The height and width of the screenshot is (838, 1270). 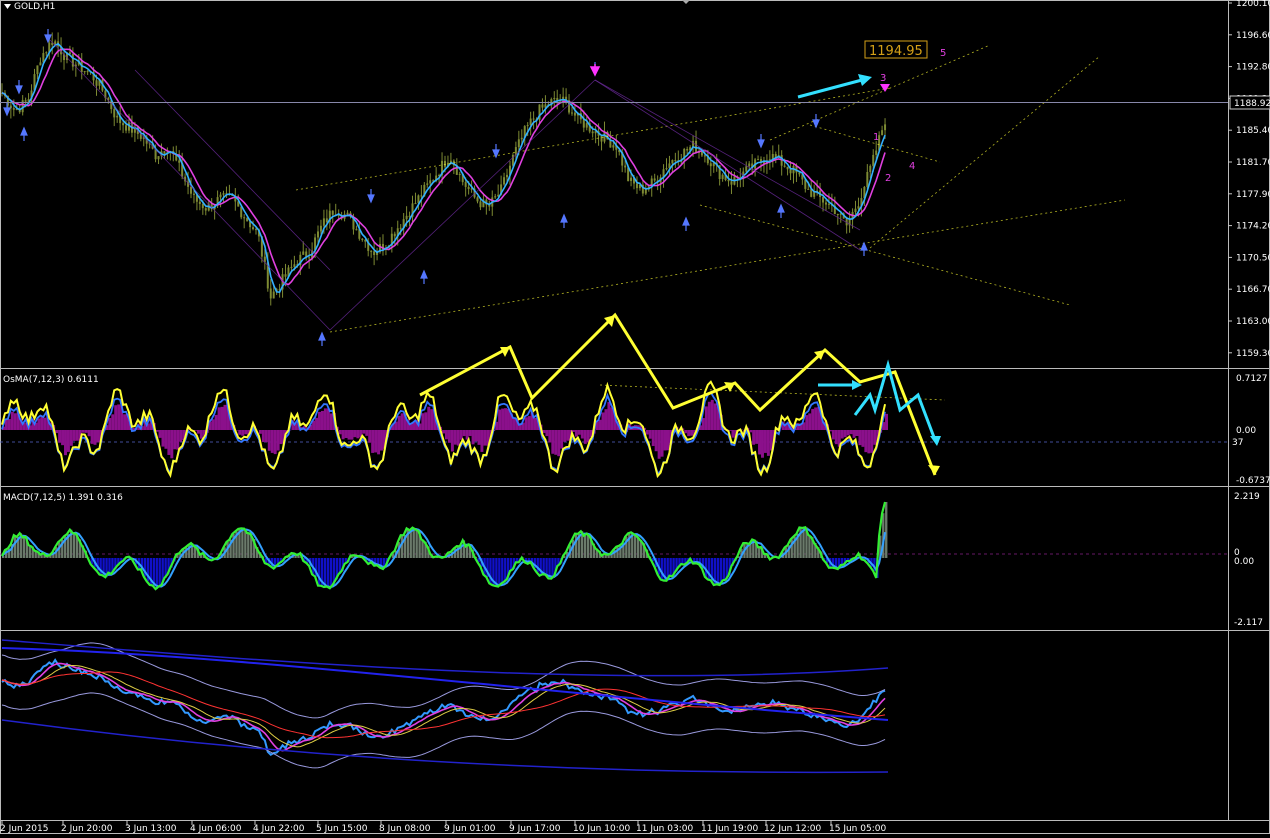 What do you see at coordinates (1253, 195) in the screenshot?
I see `price-axis-label: 1177.90` at bounding box center [1253, 195].